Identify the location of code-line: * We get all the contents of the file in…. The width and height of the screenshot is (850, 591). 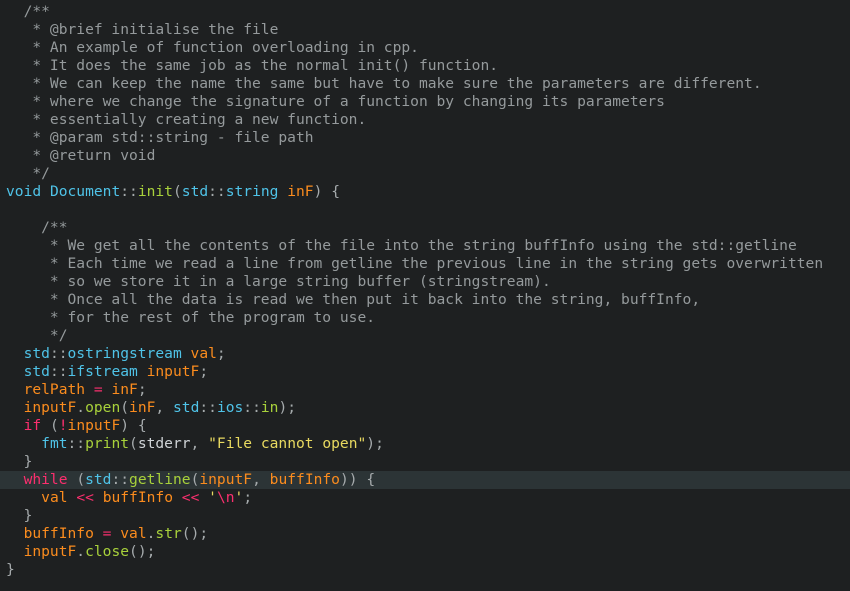
(425, 246).